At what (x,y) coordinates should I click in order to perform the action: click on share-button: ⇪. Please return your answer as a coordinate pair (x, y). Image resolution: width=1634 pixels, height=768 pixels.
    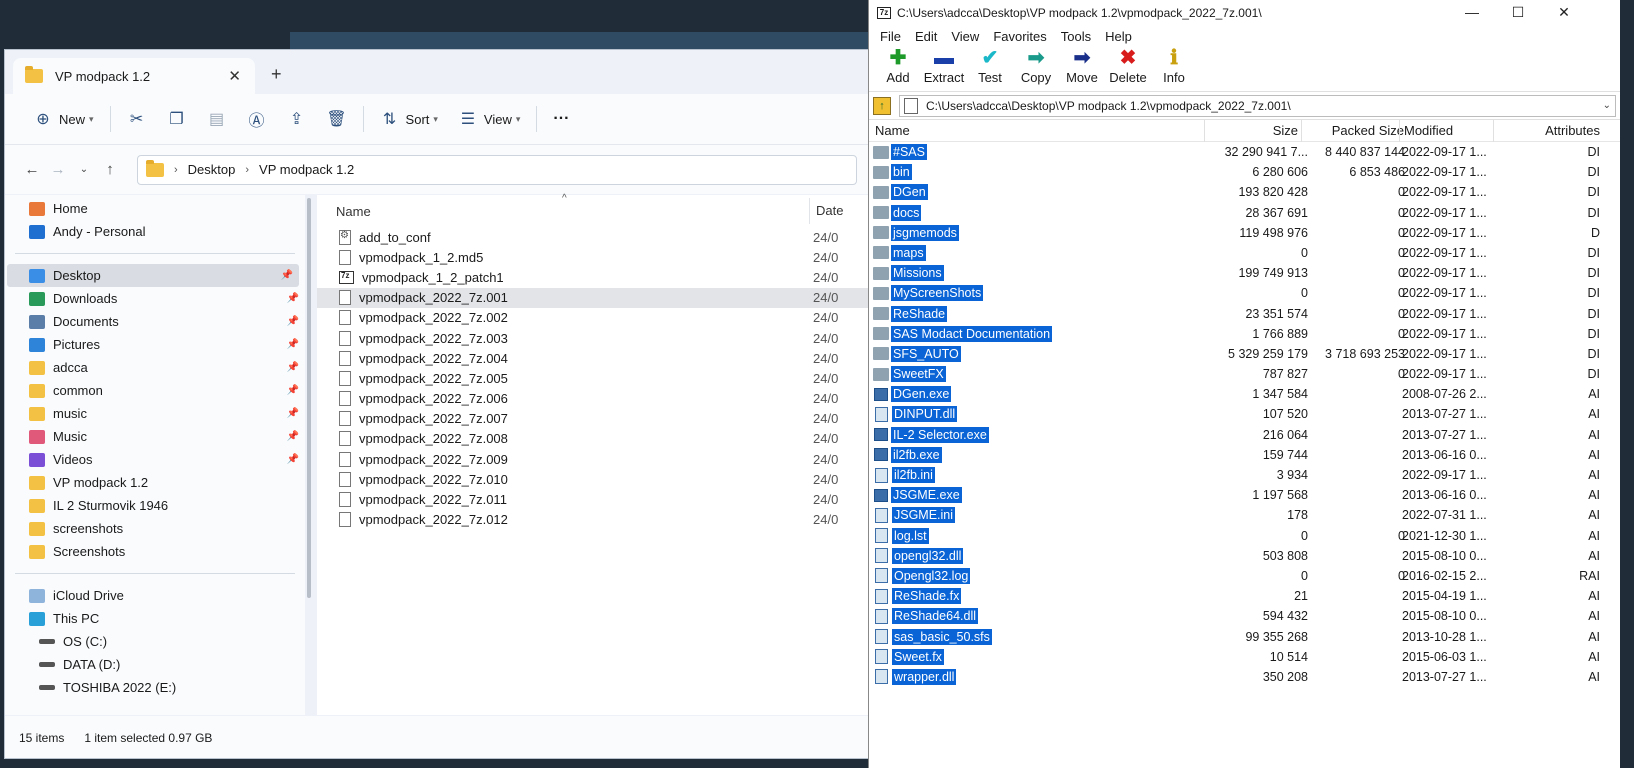
    Looking at the image, I should click on (297, 119).